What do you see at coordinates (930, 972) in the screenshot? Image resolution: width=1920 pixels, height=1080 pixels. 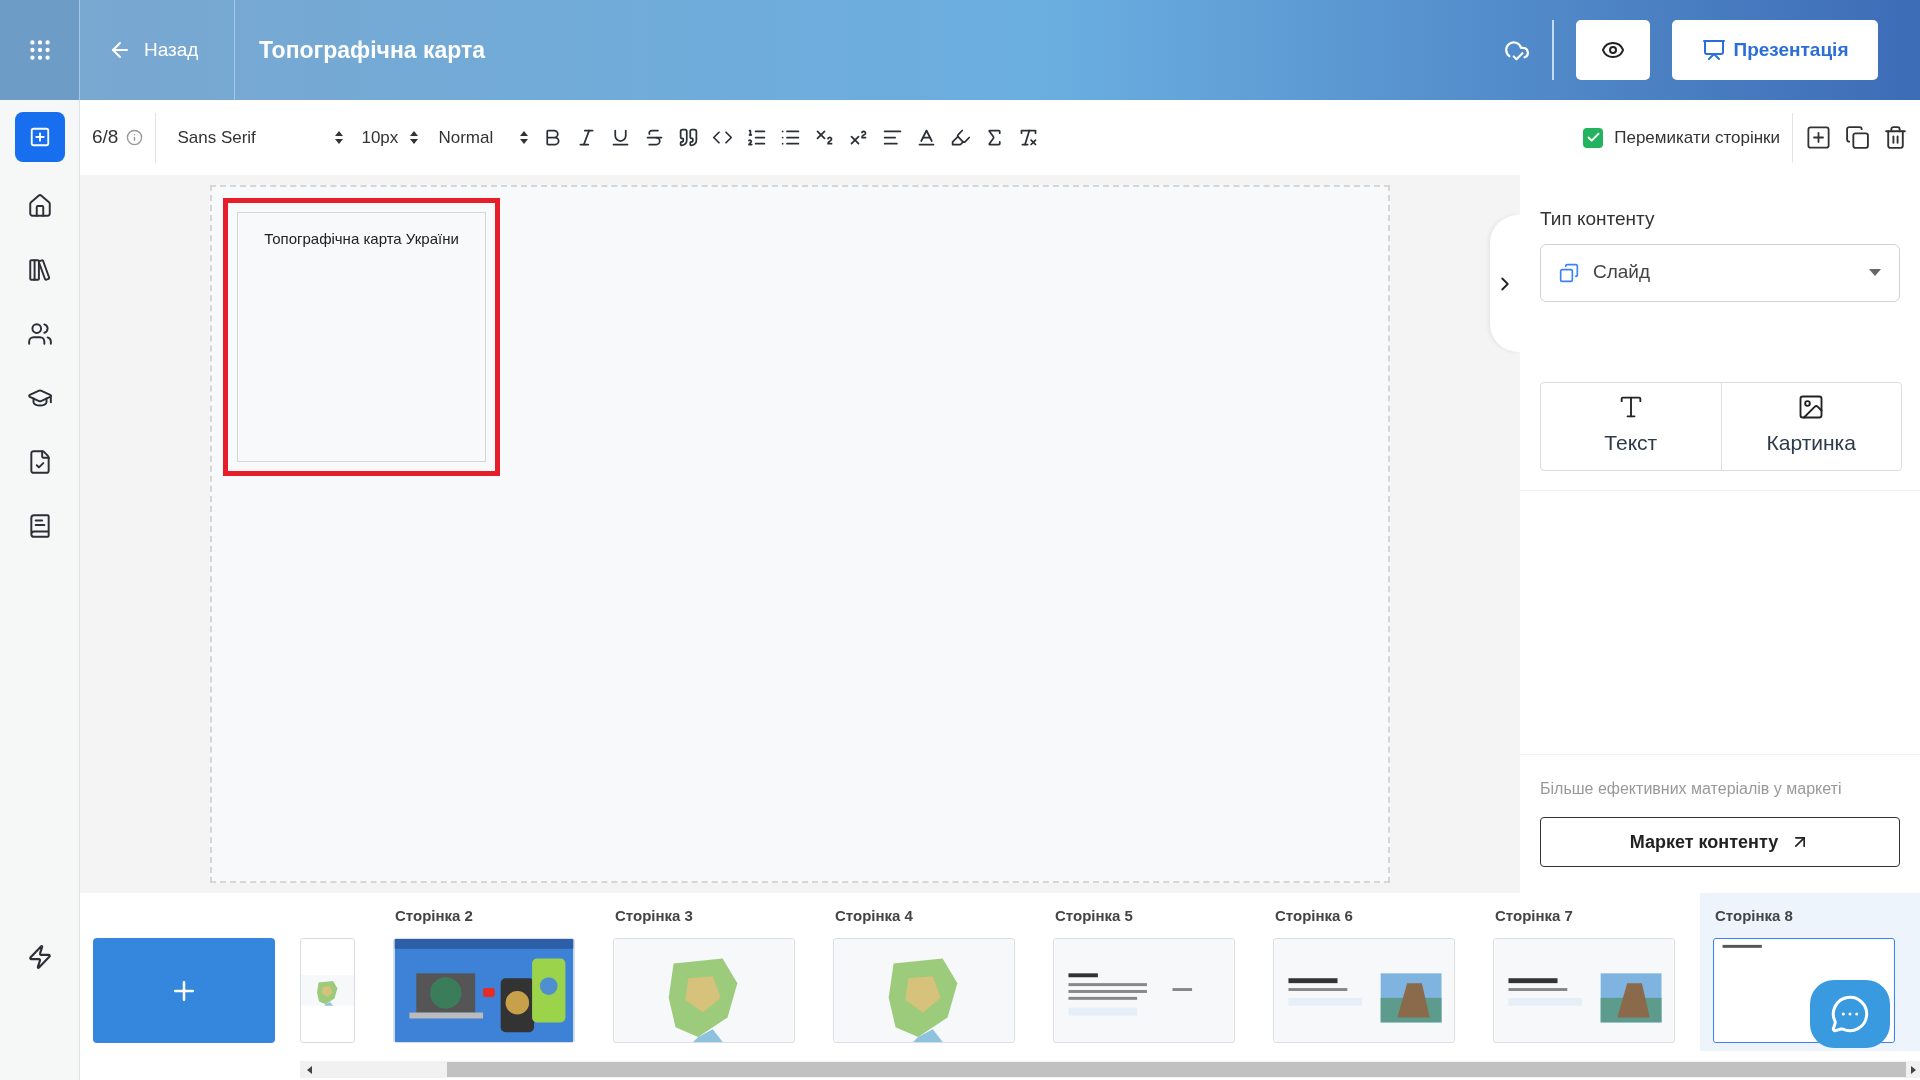 I see `page-thumbnail: Сторінка 4` at bounding box center [930, 972].